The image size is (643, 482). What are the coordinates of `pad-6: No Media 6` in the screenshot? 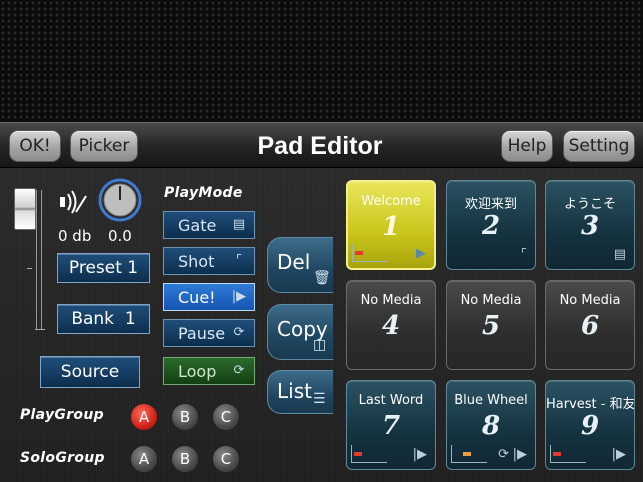 It's located at (590, 325).